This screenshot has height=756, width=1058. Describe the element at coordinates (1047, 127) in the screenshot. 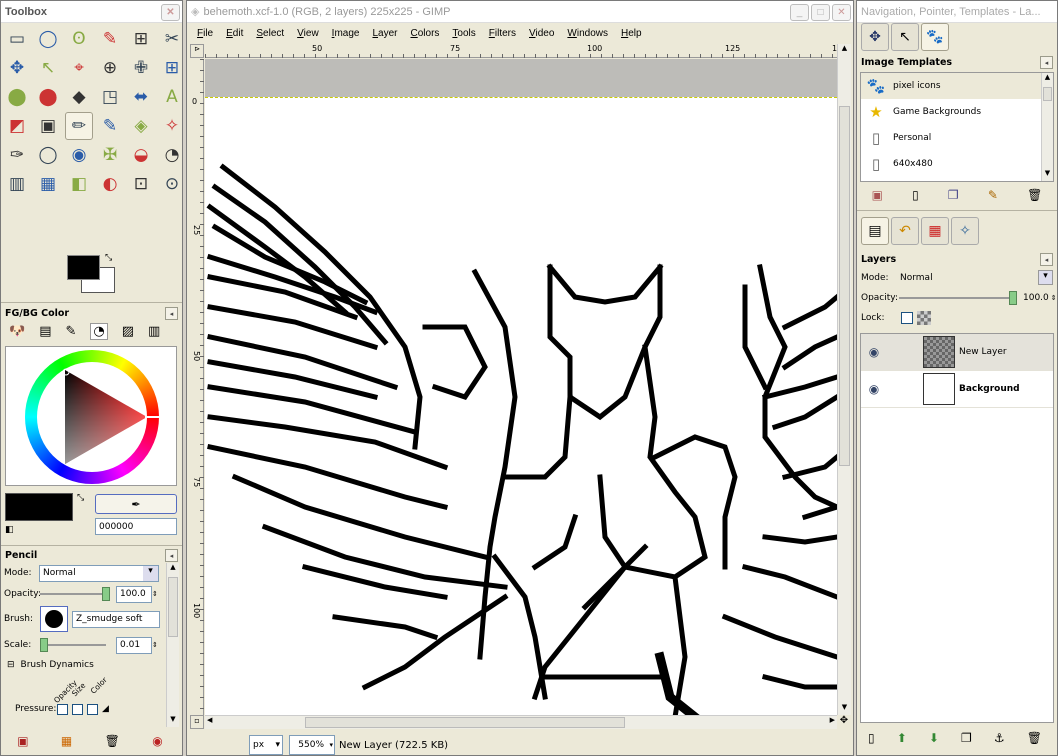

I see `templates-scrollbar: ▲ ▼` at that location.